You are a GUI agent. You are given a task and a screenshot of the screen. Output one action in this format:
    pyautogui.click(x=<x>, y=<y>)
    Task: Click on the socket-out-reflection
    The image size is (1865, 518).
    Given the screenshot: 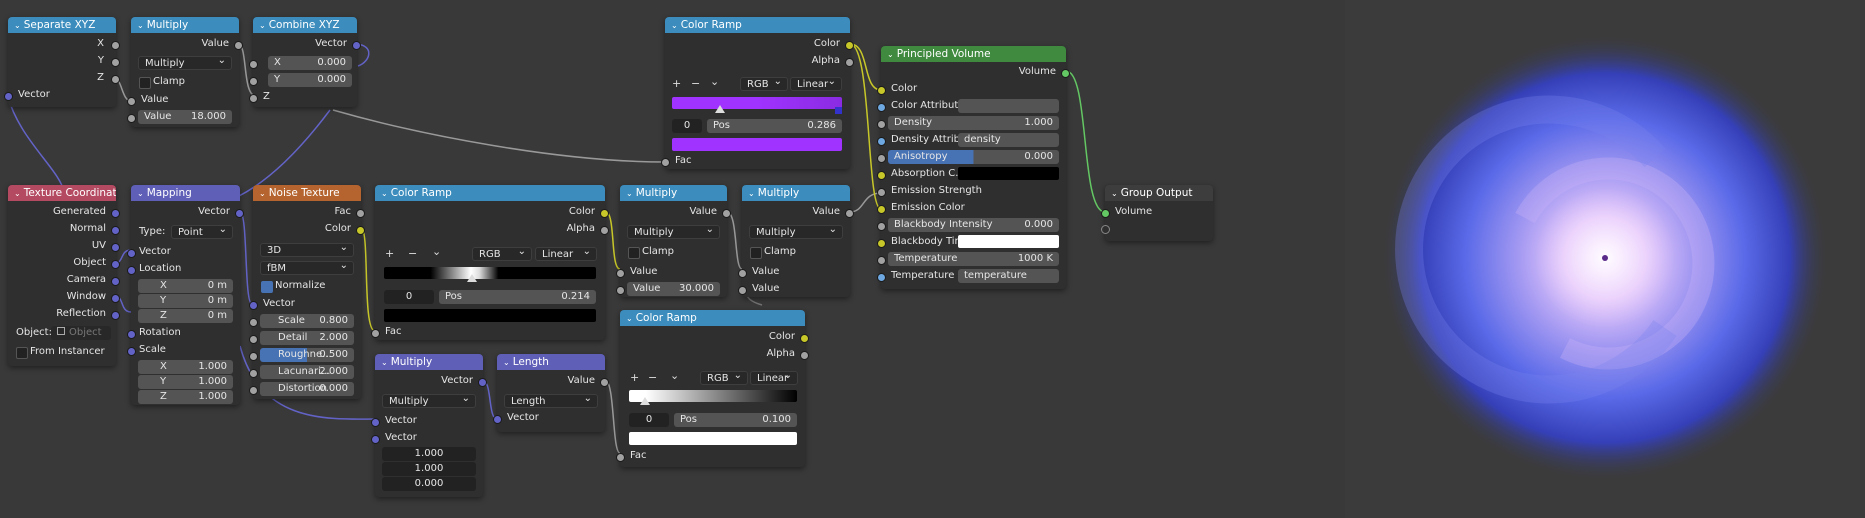 What is the action you would take?
    pyautogui.click(x=115, y=315)
    